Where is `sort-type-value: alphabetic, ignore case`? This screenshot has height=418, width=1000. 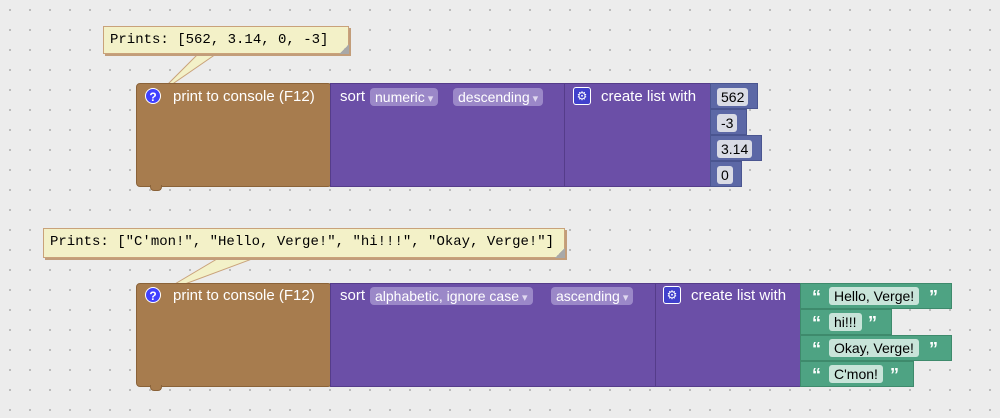 sort-type-value: alphabetic, ignore case is located at coordinates (447, 296).